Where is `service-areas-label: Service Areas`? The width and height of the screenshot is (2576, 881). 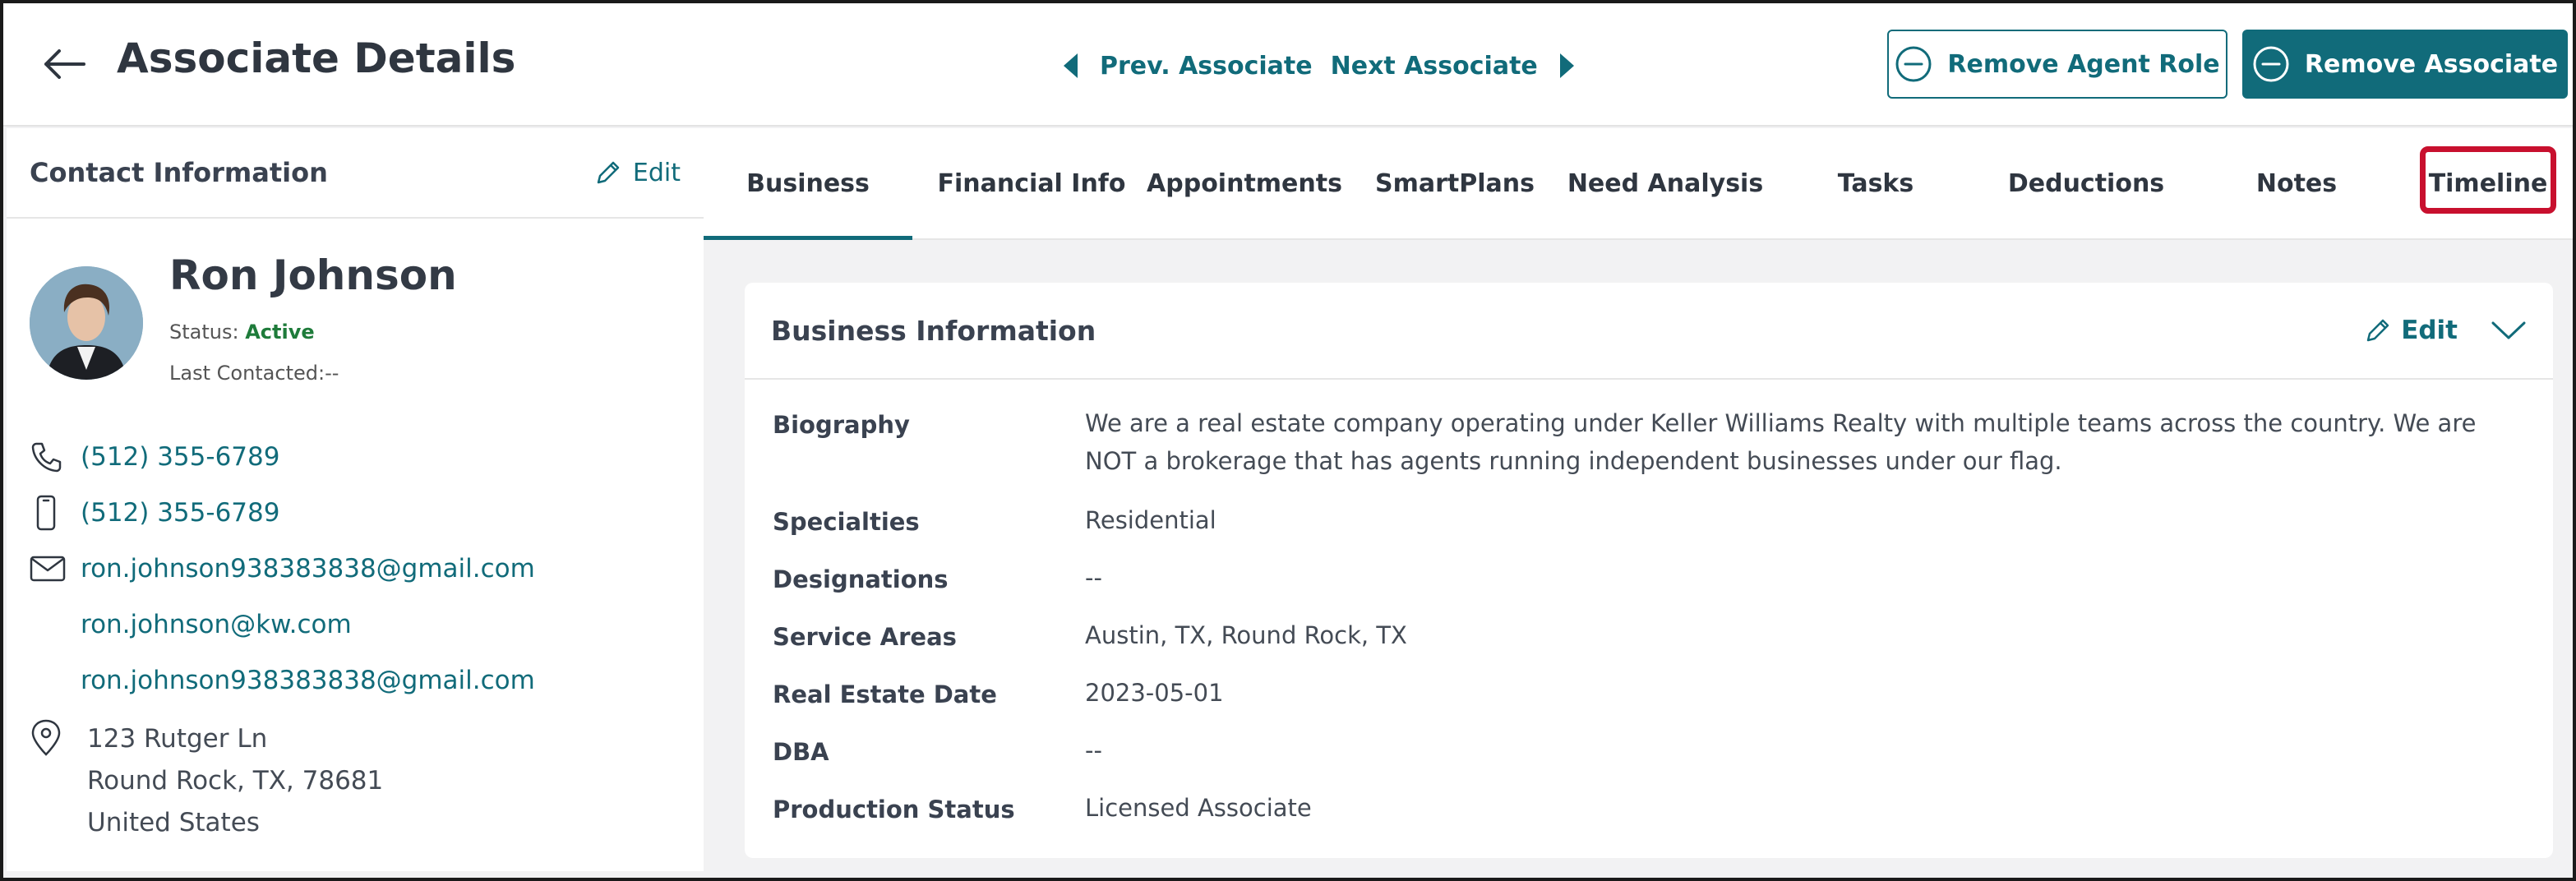
service-areas-label: Service Areas is located at coordinates (865, 637).